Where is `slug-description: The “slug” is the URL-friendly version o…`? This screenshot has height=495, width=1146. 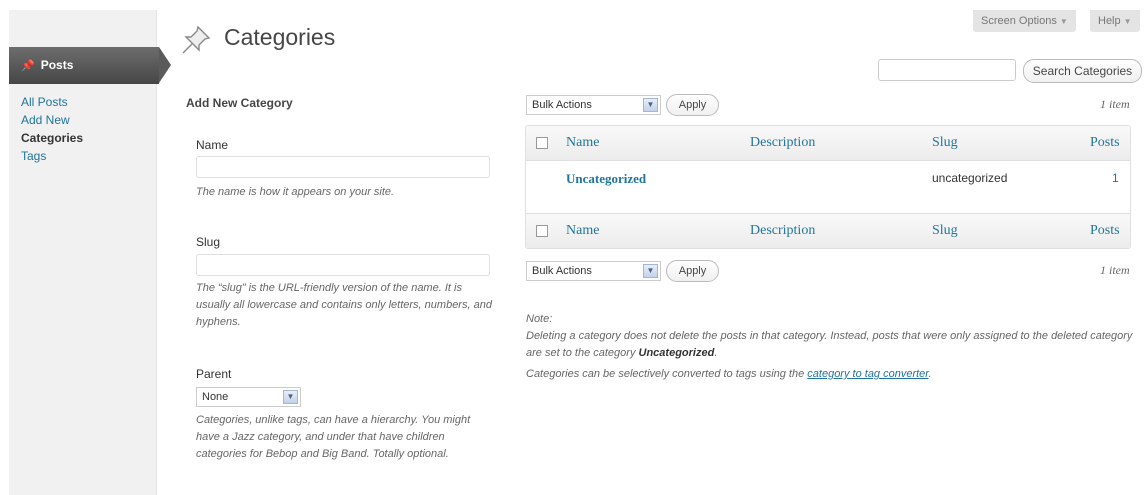 slug-description: The “slug” is the URL-friendly version o… is located at coordinates (344, 305).